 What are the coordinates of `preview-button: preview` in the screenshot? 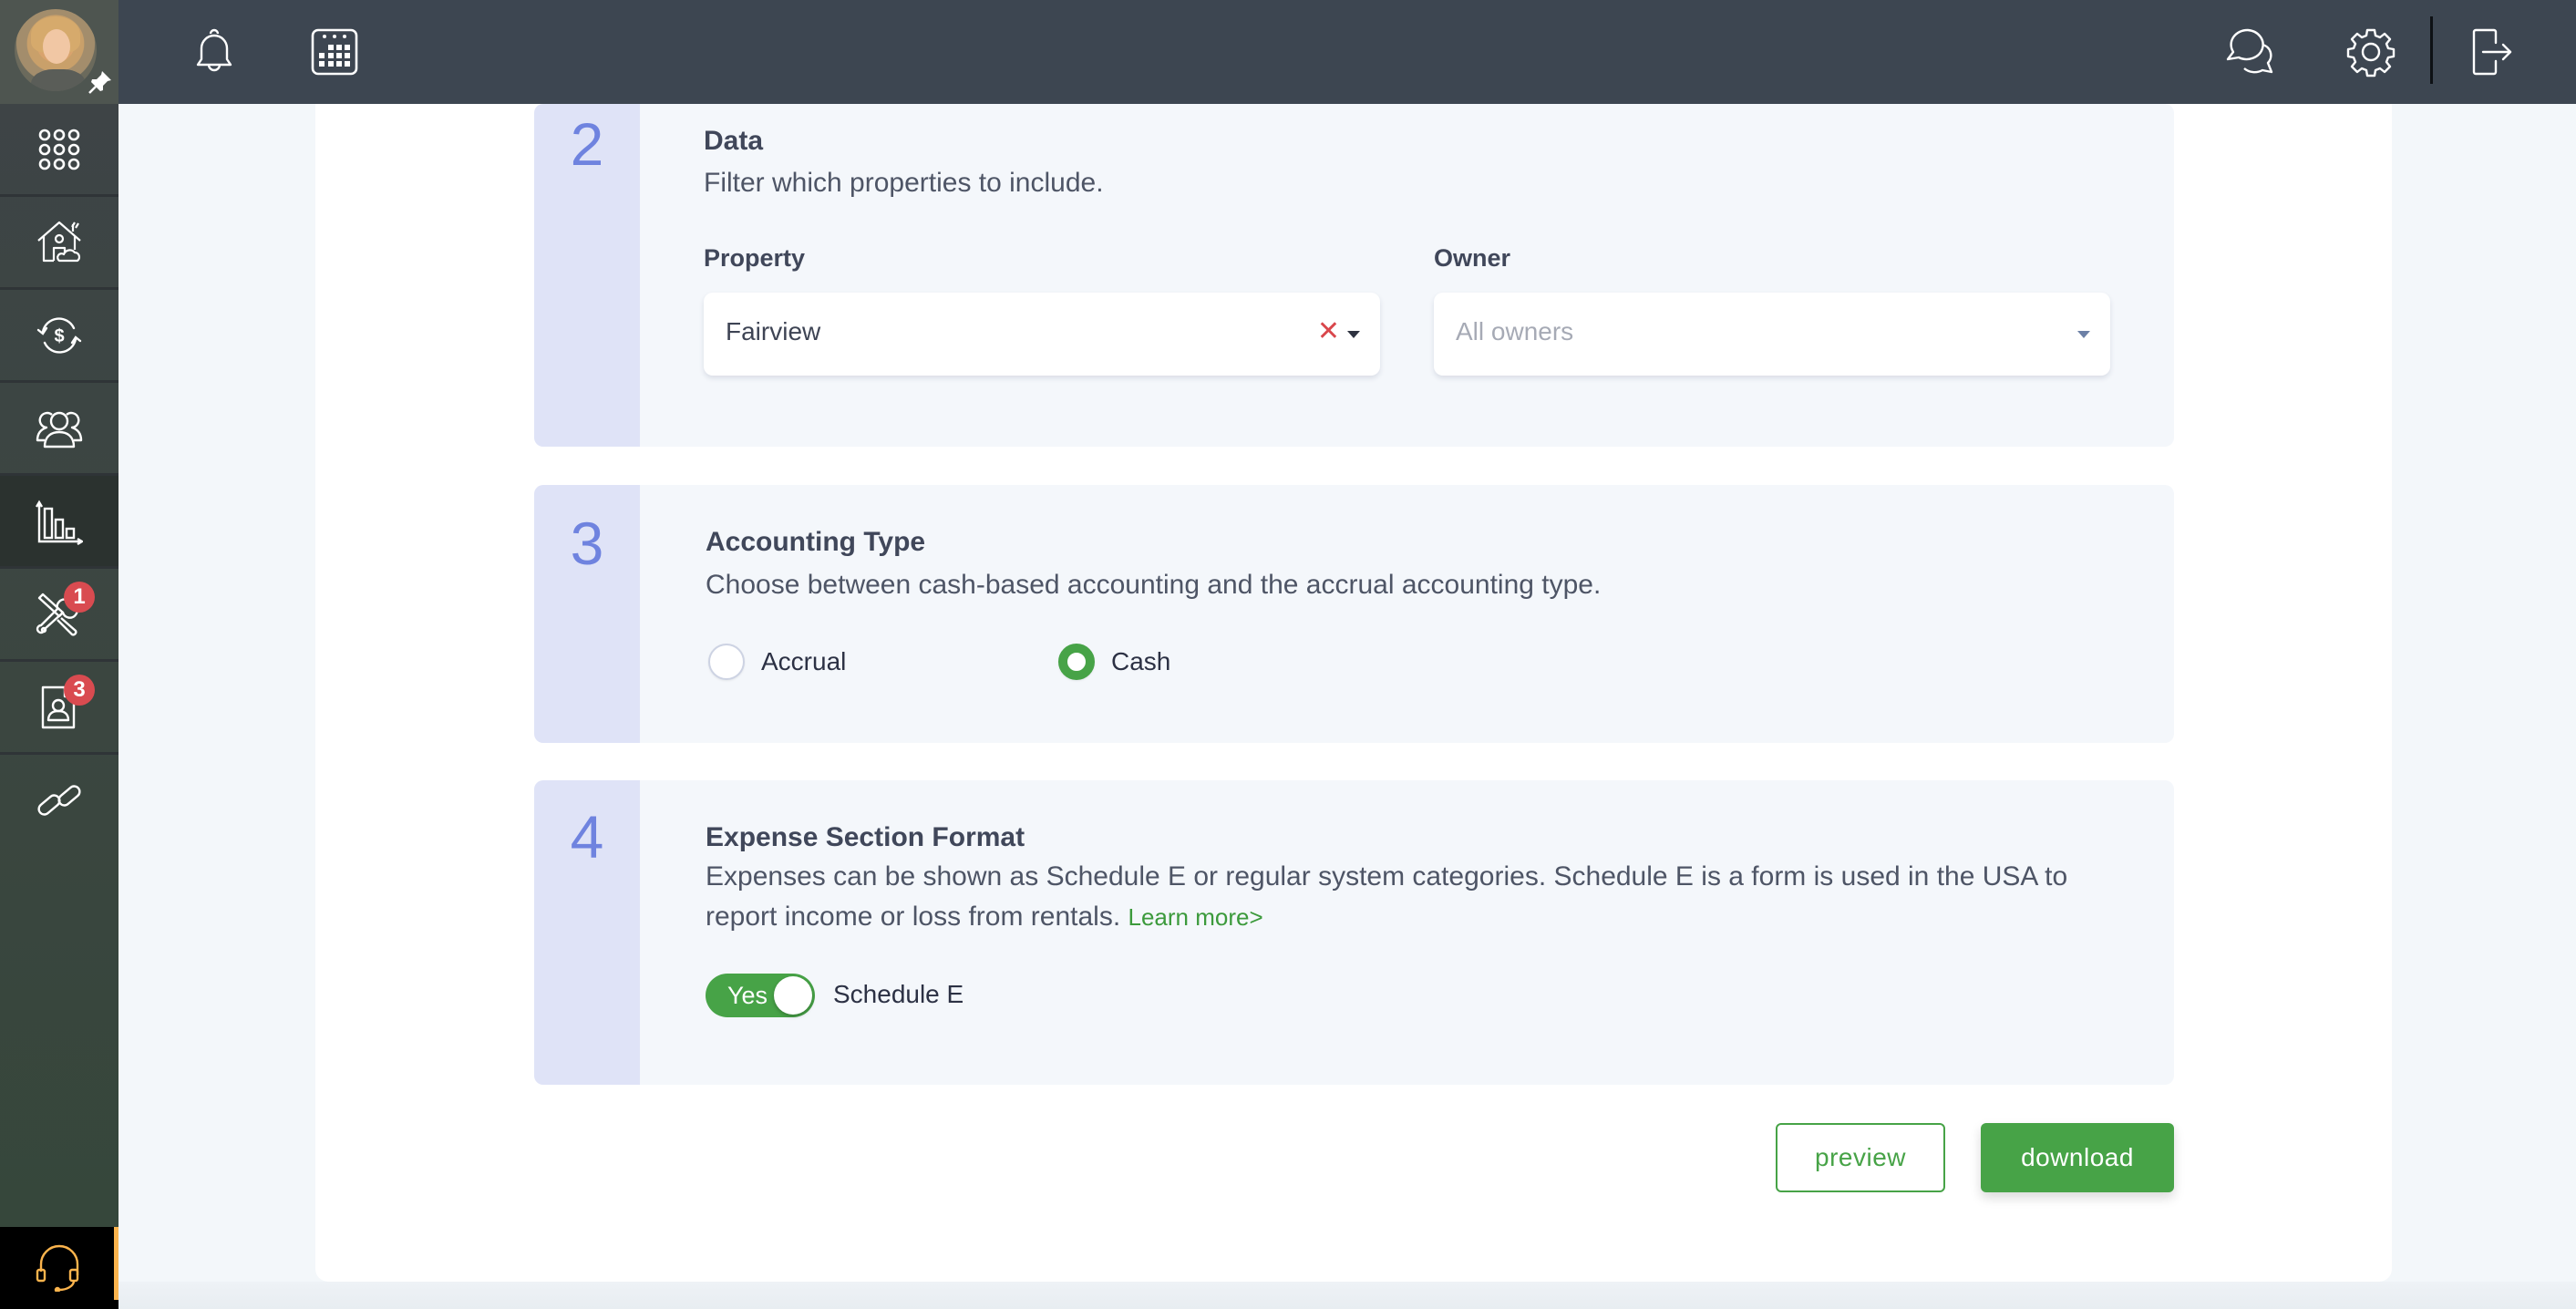 It's located at (1860, 1157).